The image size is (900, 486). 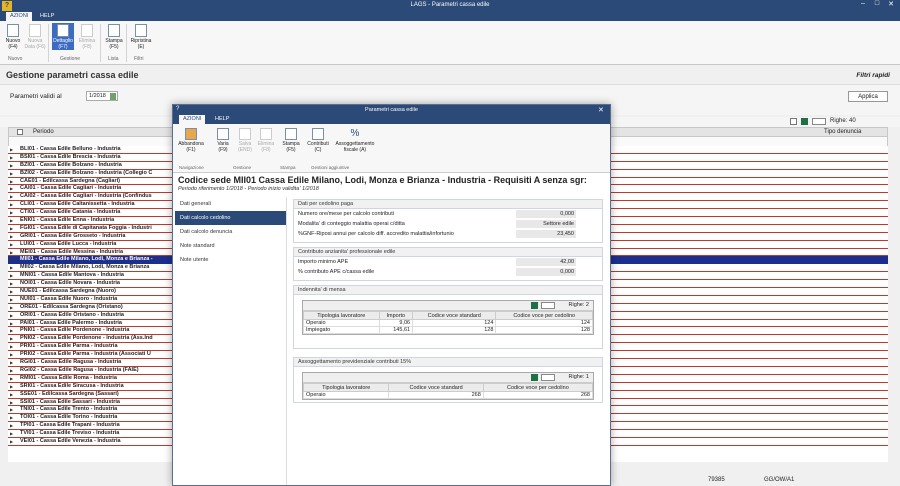 What do you see at coordinates (863, 3) in the screenshot?
I see `minimize-icon: –` at bounding box center [863, 3].